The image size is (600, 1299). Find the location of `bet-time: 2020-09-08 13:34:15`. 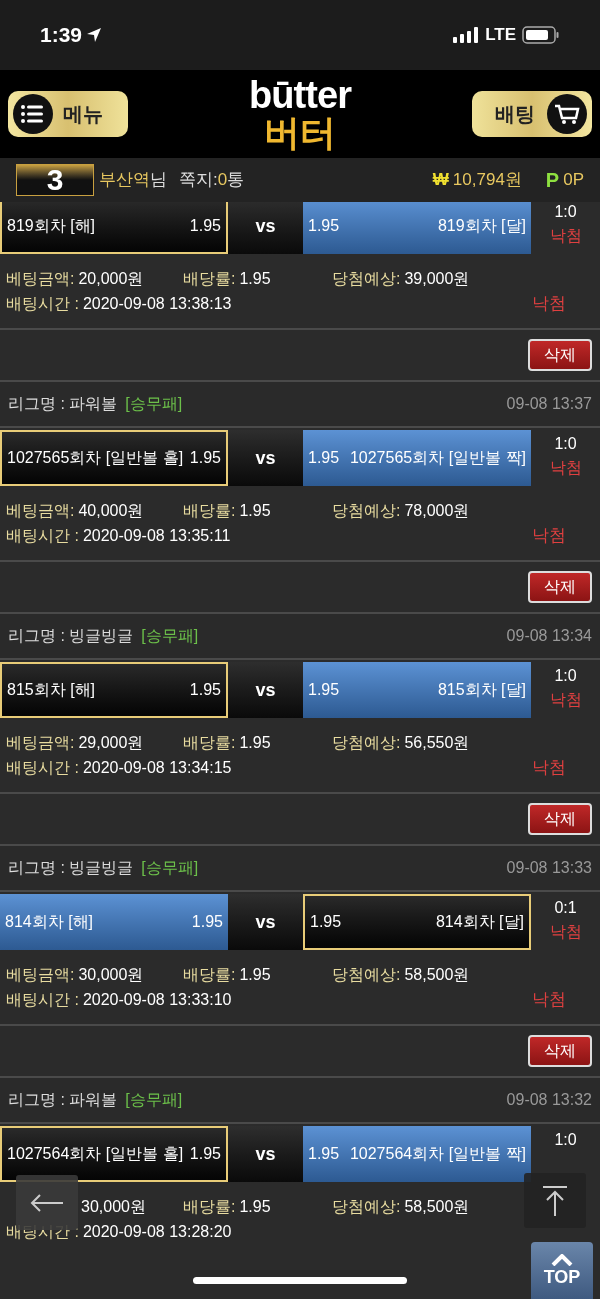

bet-time: 2020-09-08 13:34:15 is located at coordinates (157, 768).